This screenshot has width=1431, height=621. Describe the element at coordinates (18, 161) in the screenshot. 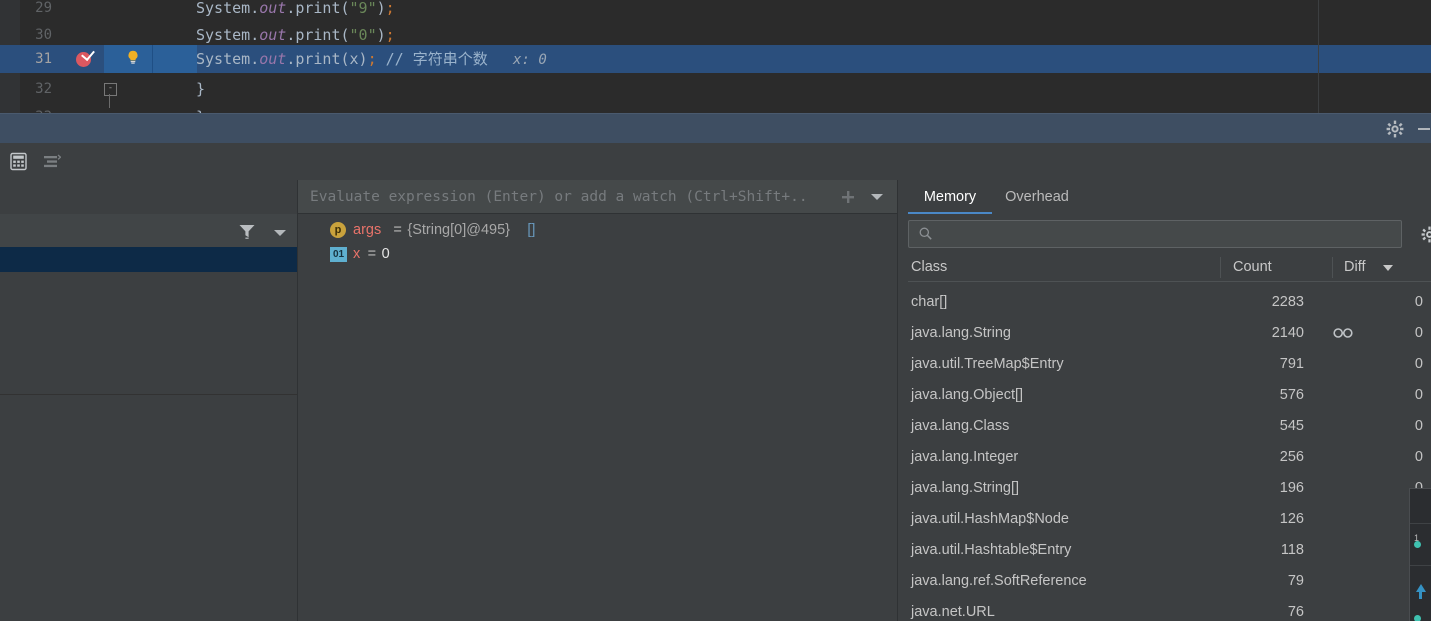

I see `evaluate-expression-icon` at that location.